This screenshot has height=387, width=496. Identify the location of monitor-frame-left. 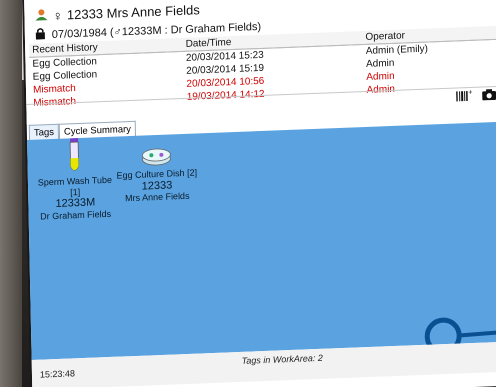
(11, 193).